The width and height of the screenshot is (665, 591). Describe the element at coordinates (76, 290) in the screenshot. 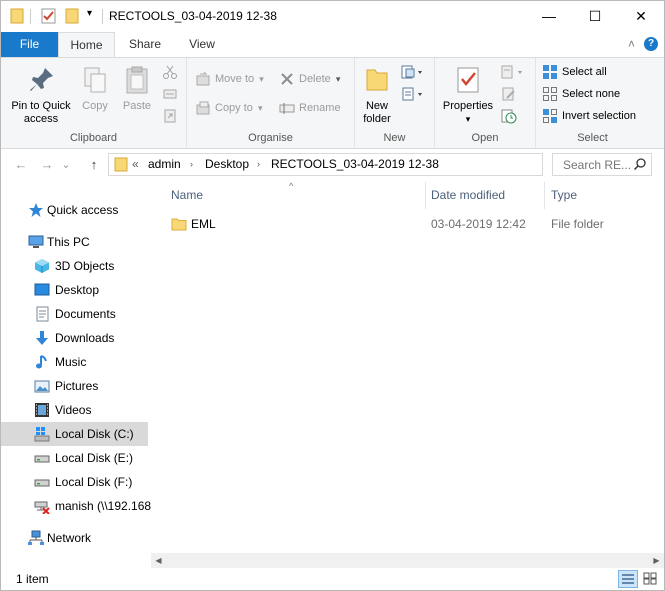

I see `nav-item-desktop: Desktop` at that location.